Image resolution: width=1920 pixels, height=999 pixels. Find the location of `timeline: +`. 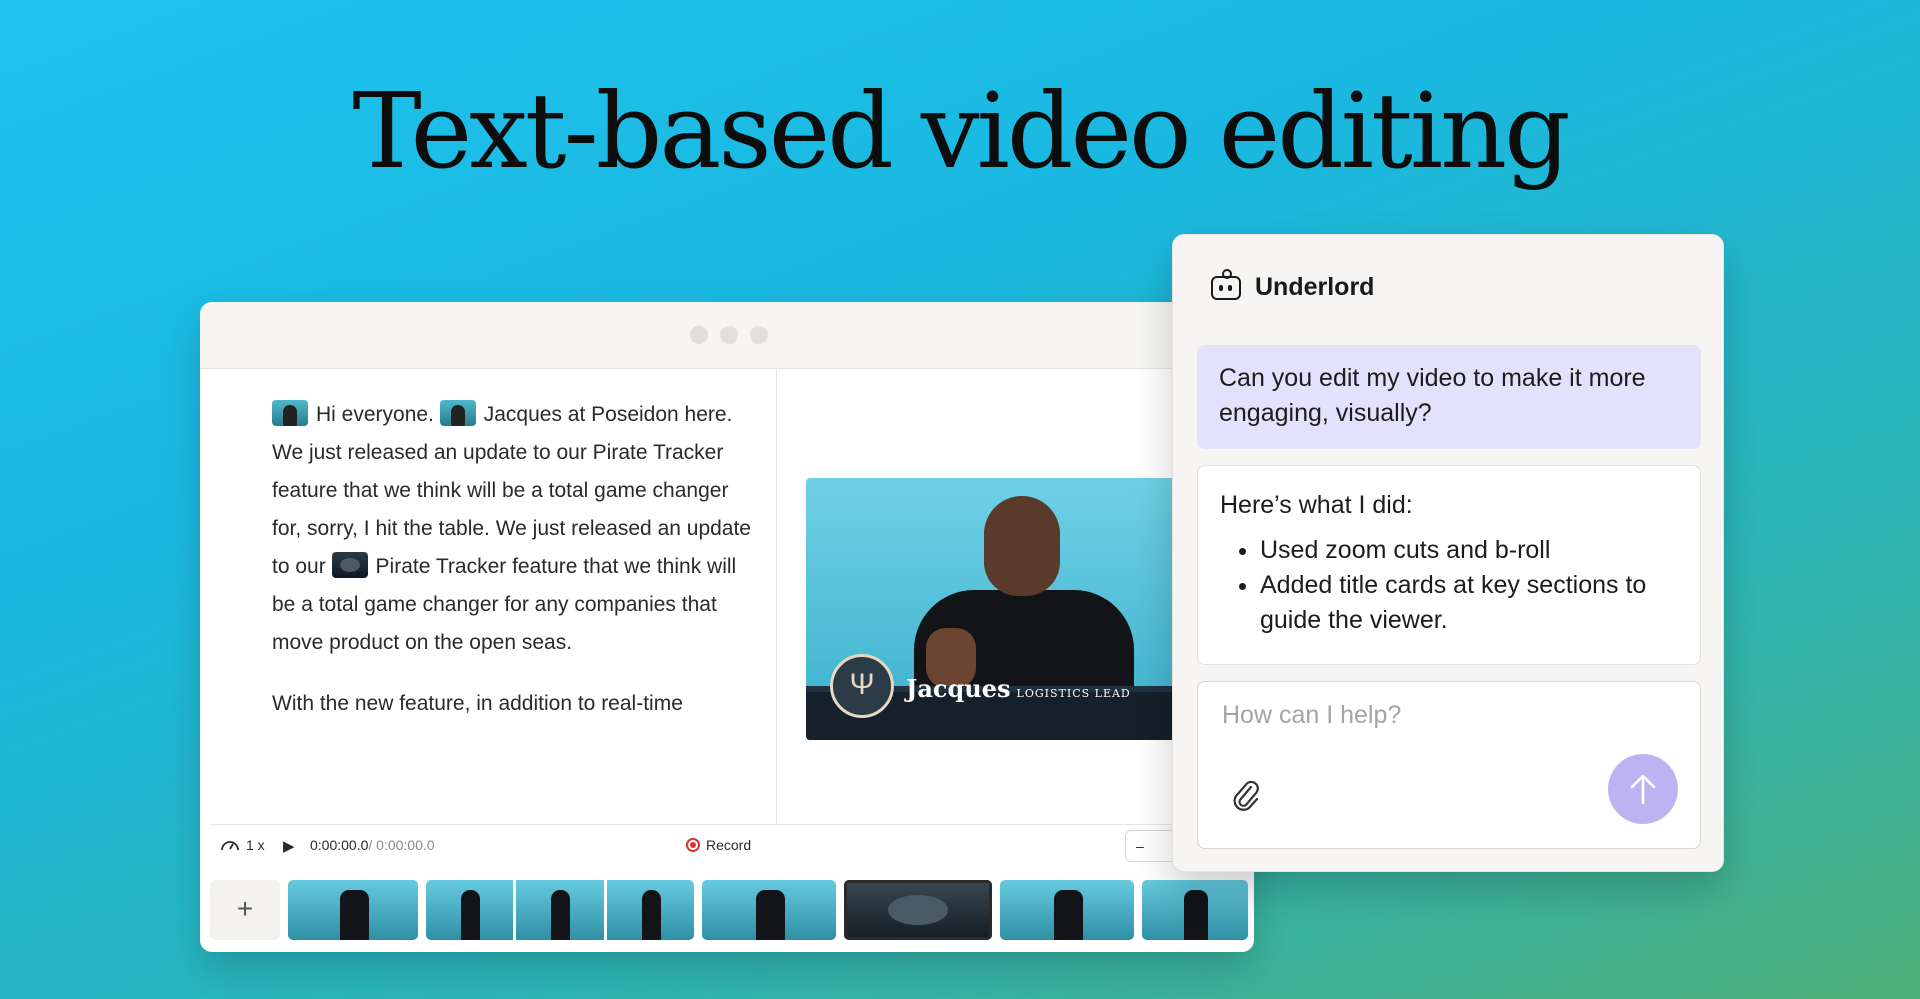

timeline: + is located at coordinates (732, 911).